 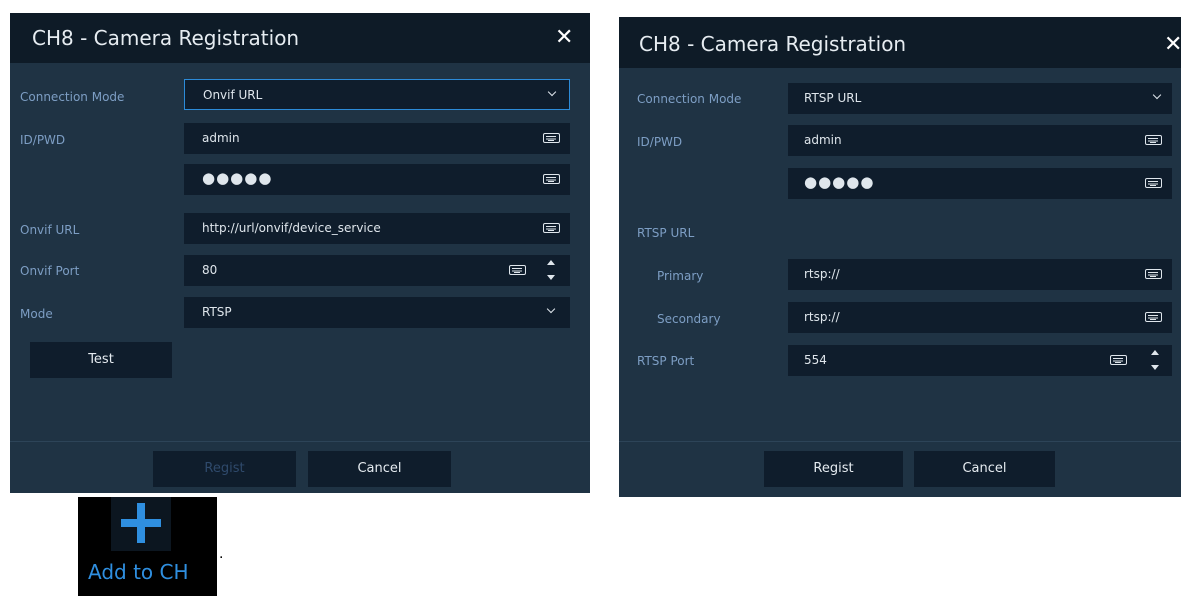 What do you see at coordinates (980, 317) in the screenshot?
I see `secondary-url-field: rtsp://` at bounding box center [980, 317].